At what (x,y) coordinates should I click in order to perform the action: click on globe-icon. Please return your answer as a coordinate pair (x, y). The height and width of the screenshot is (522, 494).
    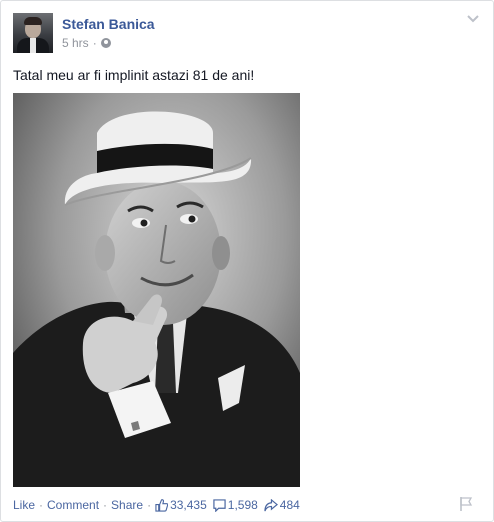
    Looking at the image, I should click on (105, 43).